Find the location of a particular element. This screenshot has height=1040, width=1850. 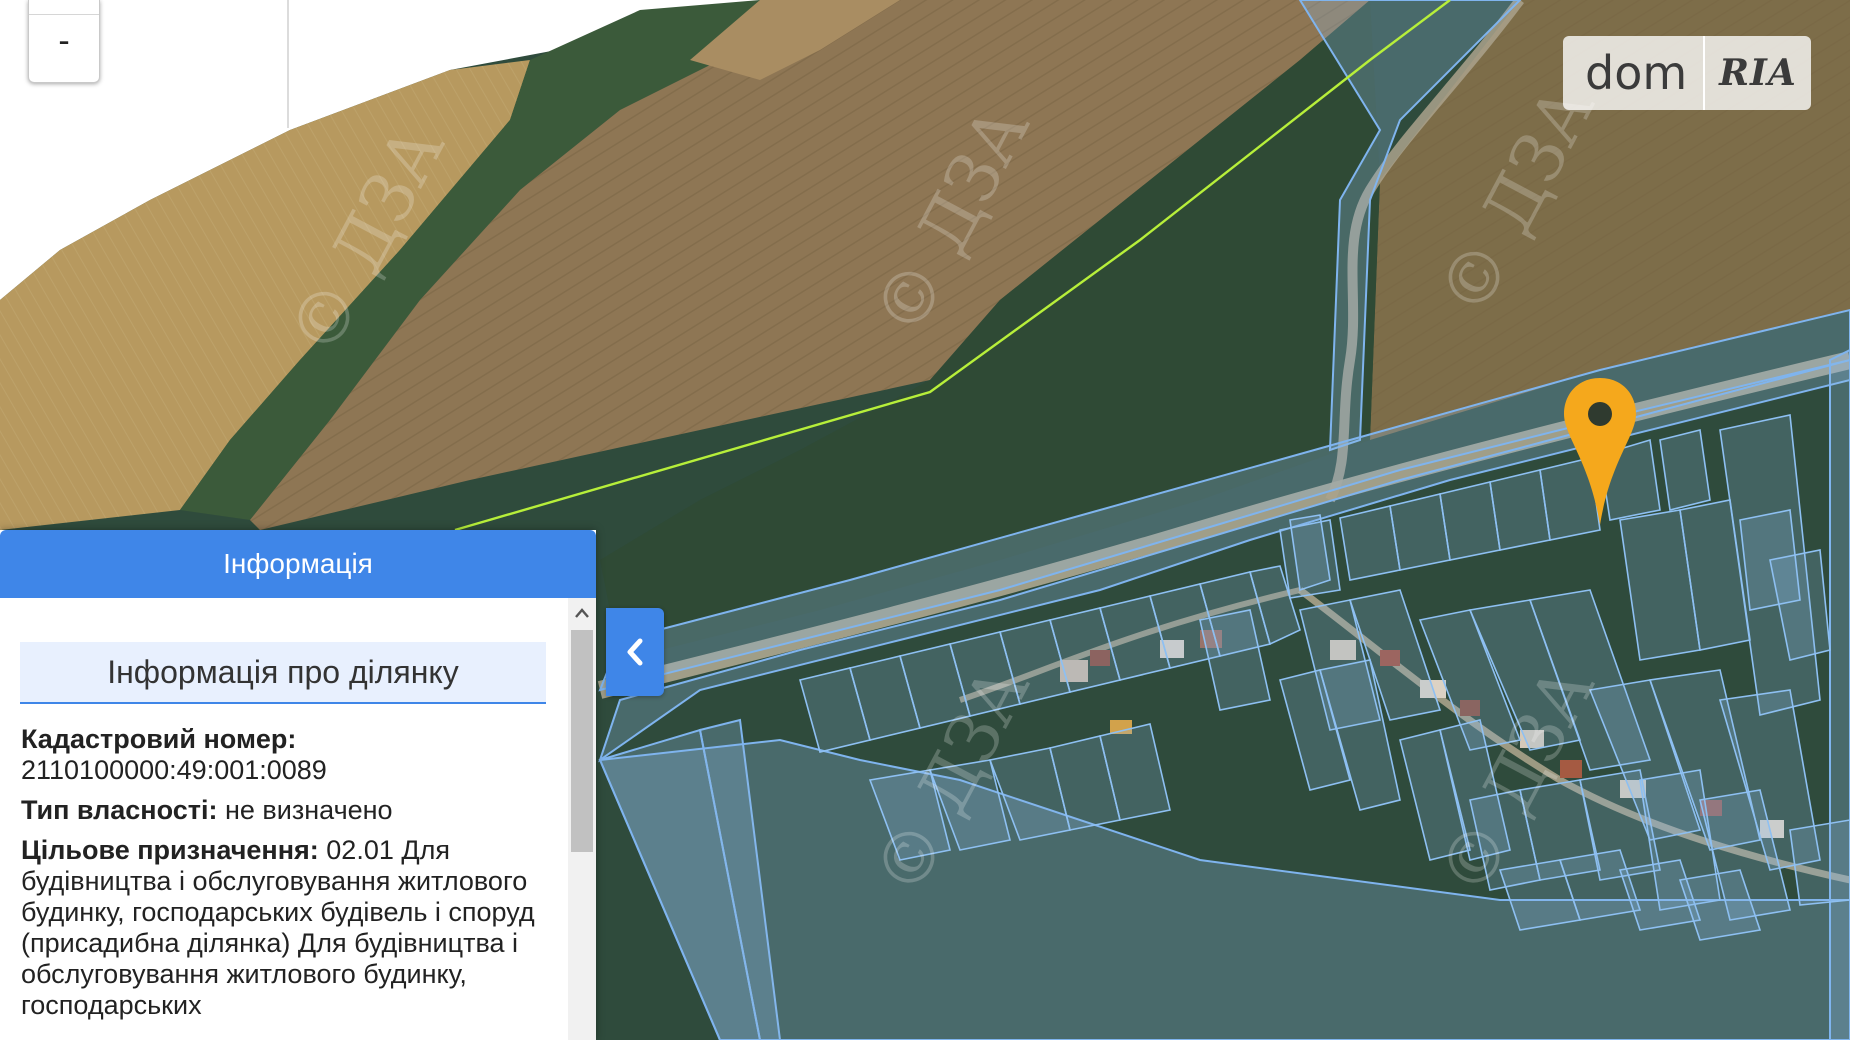

collapse-panel-button is located at coordinates (635, 652).